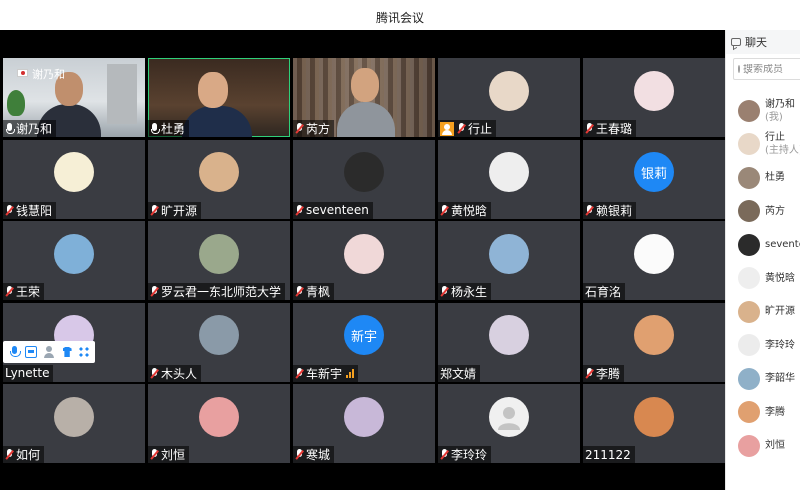 This screenshot has height=500, width=800. Describe the element at coordinates (318, 455) in the screenshot. I see `participant-name: 寒城` at that location.